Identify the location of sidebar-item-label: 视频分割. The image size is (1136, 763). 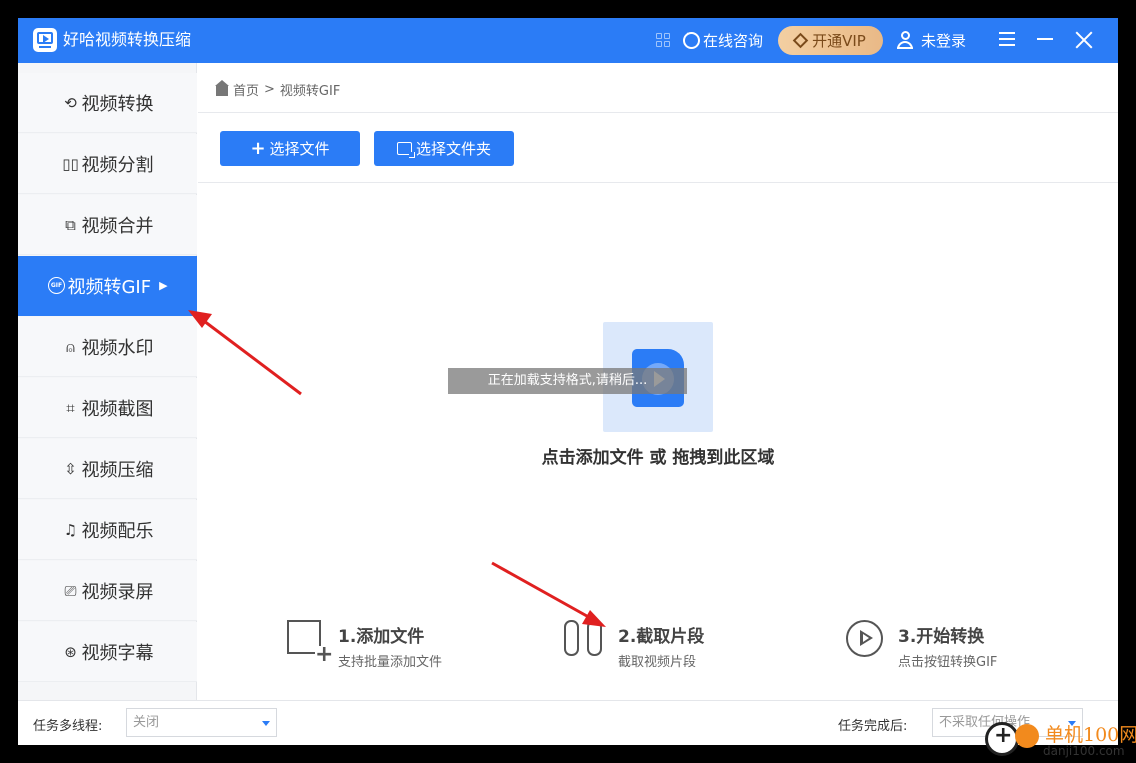
(117, 165).